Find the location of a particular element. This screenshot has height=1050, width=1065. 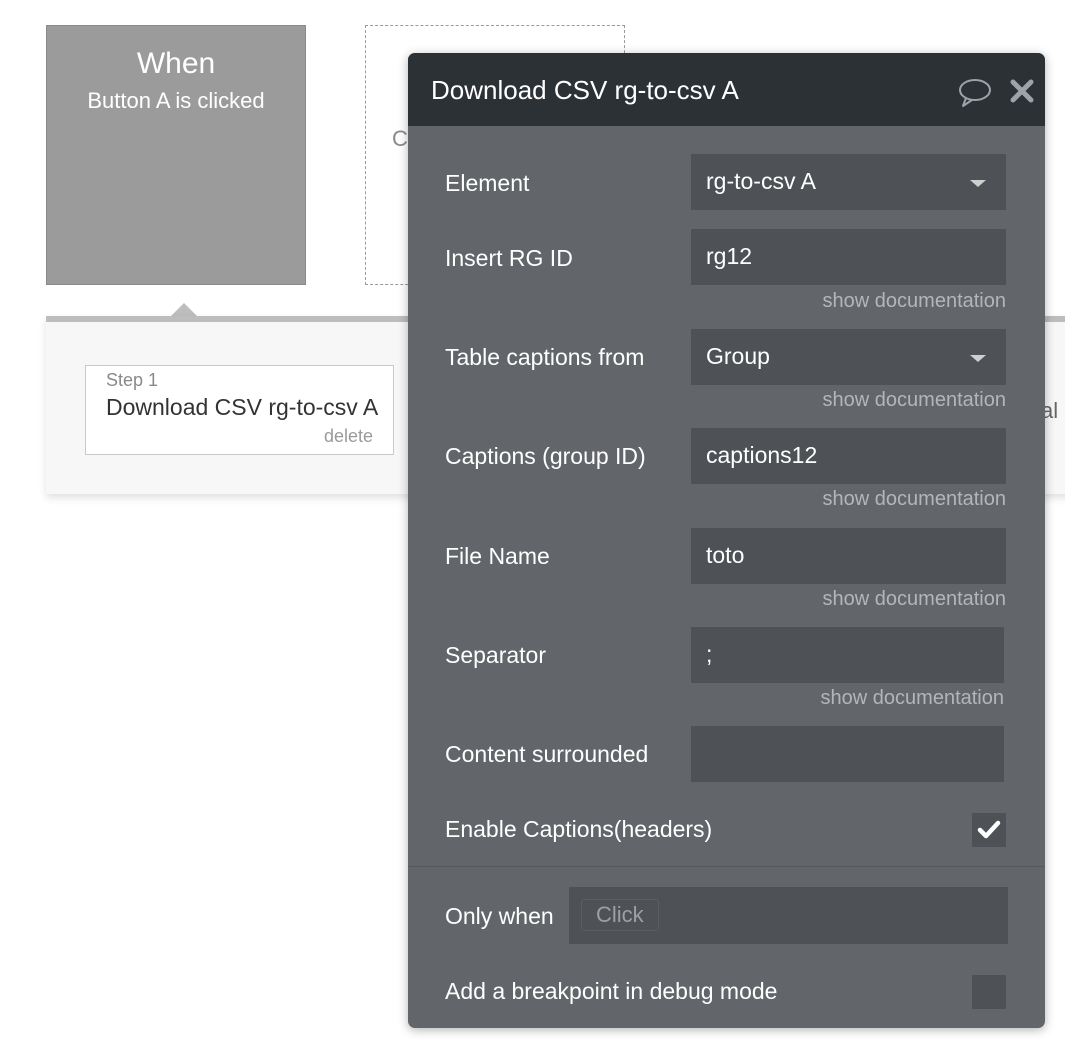

element-label: Element is located at coordinates (487, 183).